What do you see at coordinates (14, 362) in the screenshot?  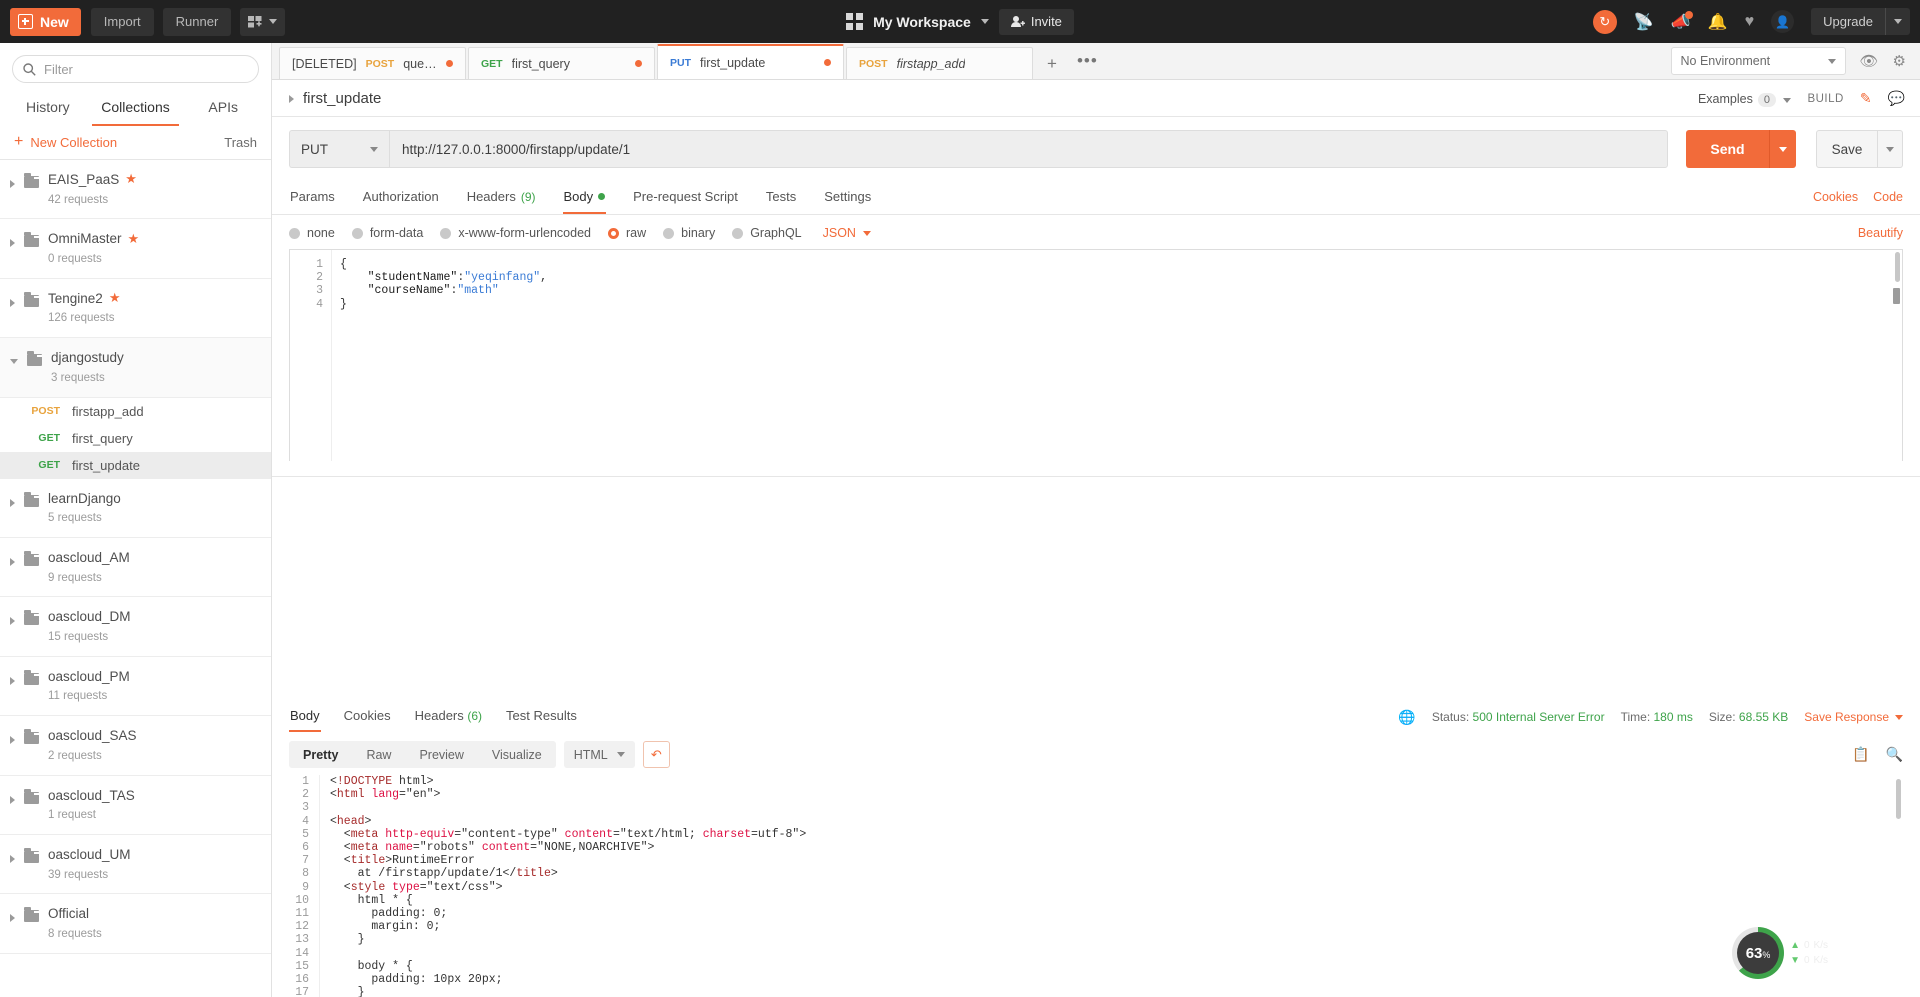 I see `chevron-down-icon` at bounding box center [14, 362].